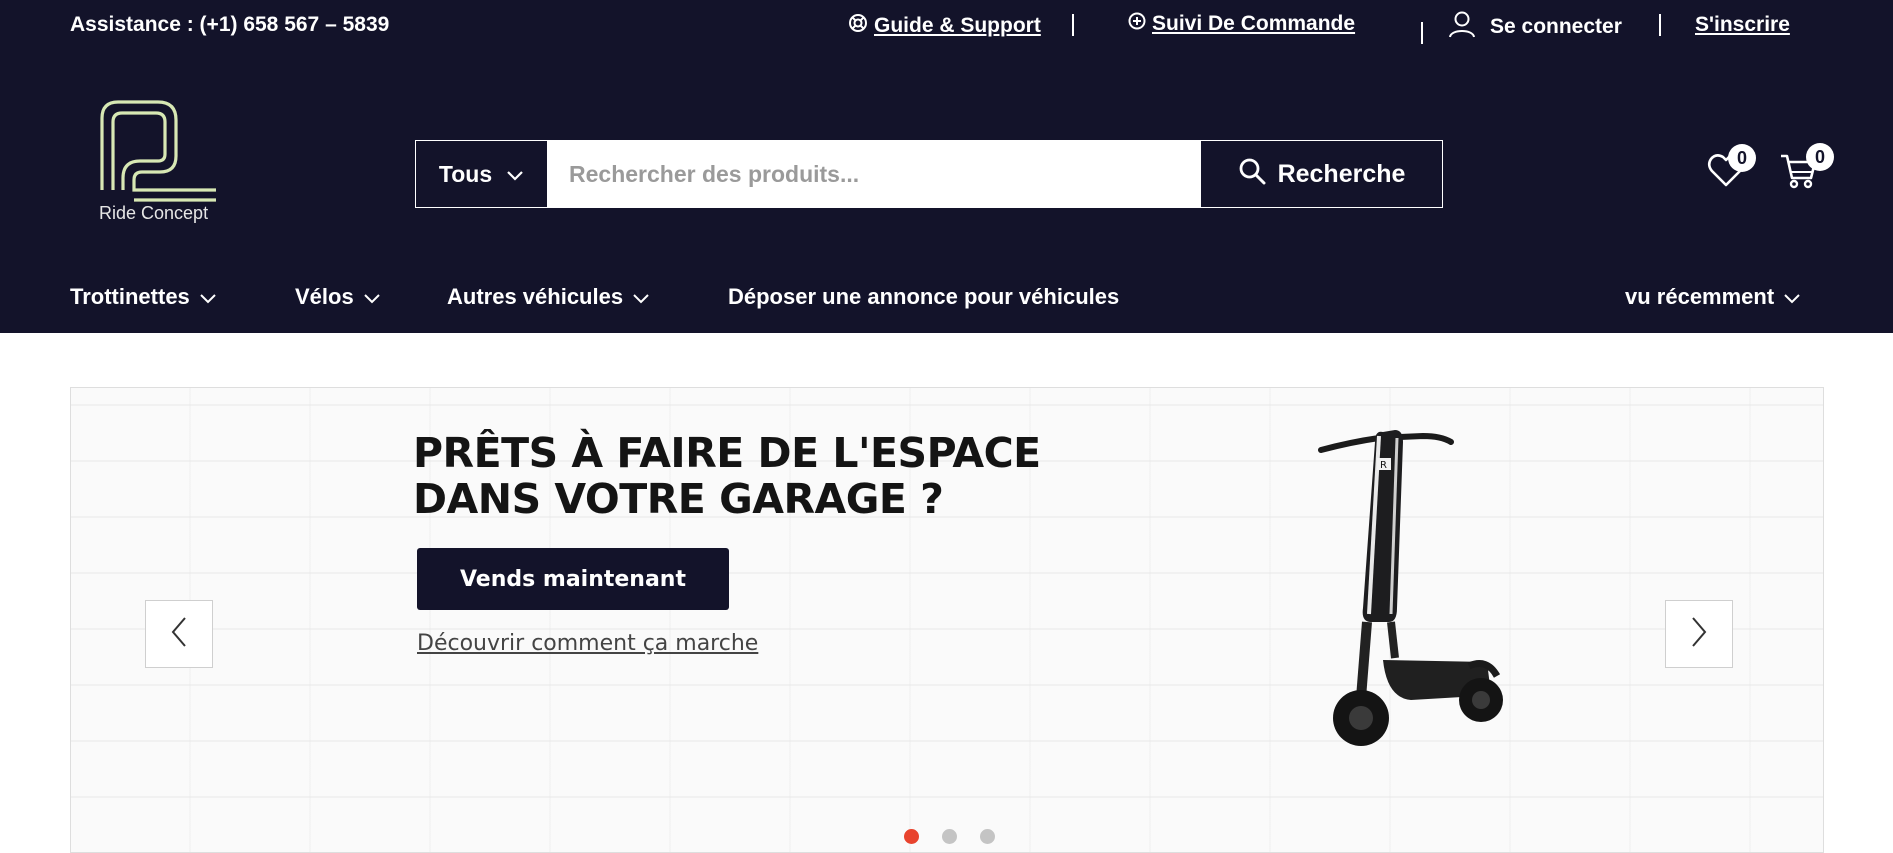  I want to click on search-bar: Tous Recherche, so click(929, 174).